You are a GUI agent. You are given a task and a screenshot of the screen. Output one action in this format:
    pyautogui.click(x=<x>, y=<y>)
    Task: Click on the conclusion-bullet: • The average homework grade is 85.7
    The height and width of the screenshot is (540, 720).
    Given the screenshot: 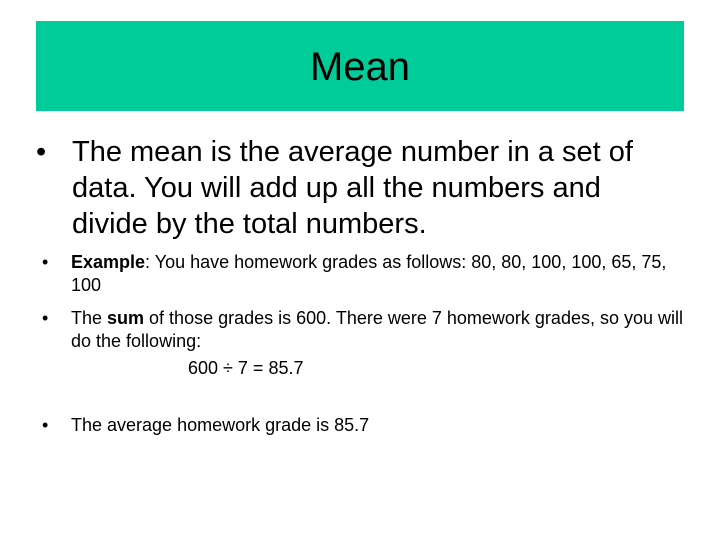 What is the action you would take?
    pyautogui.click(x=361, y=425)
    